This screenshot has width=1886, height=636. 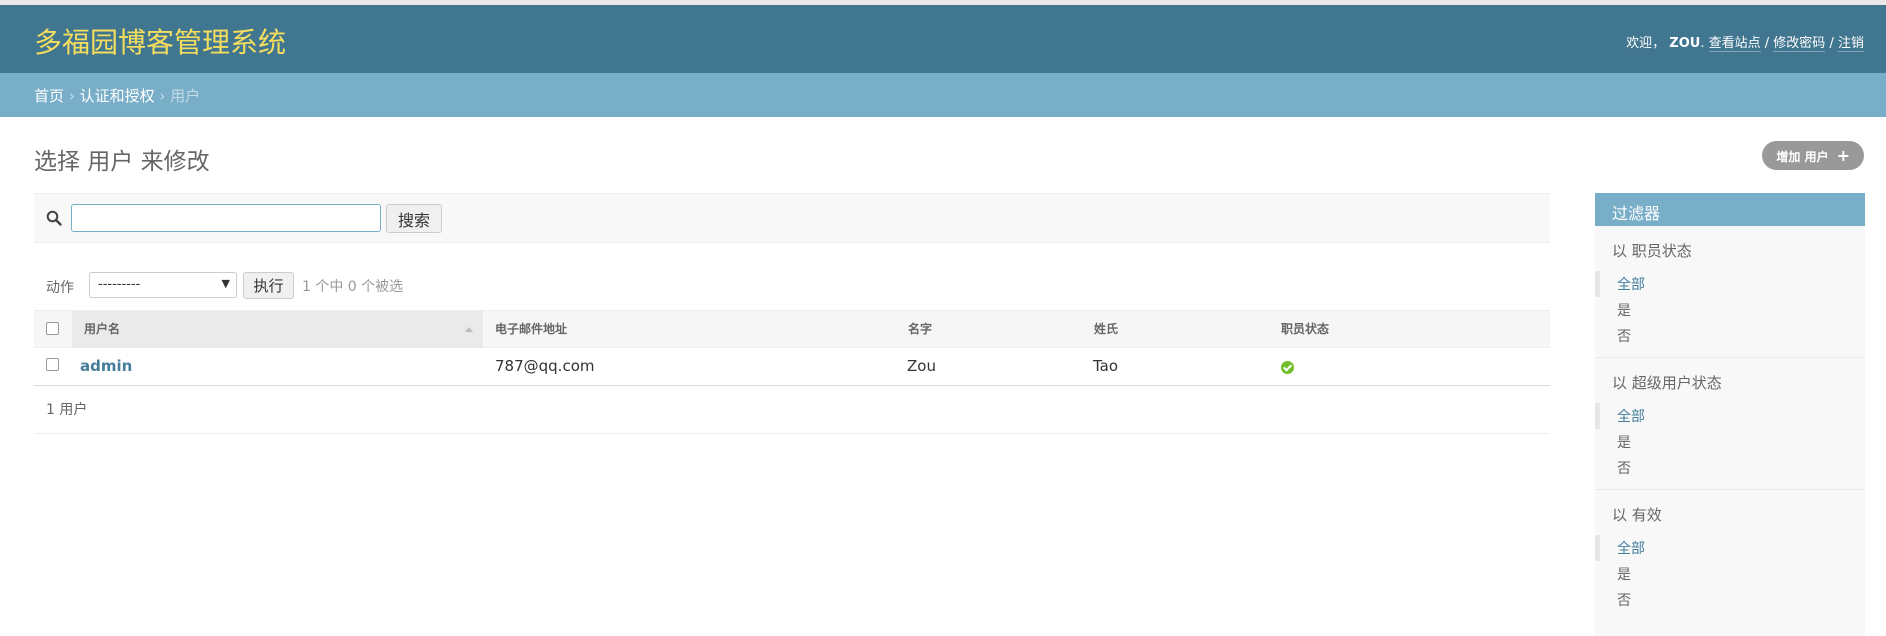 I want to click on select-all-cell, so click(x=56, y=329).